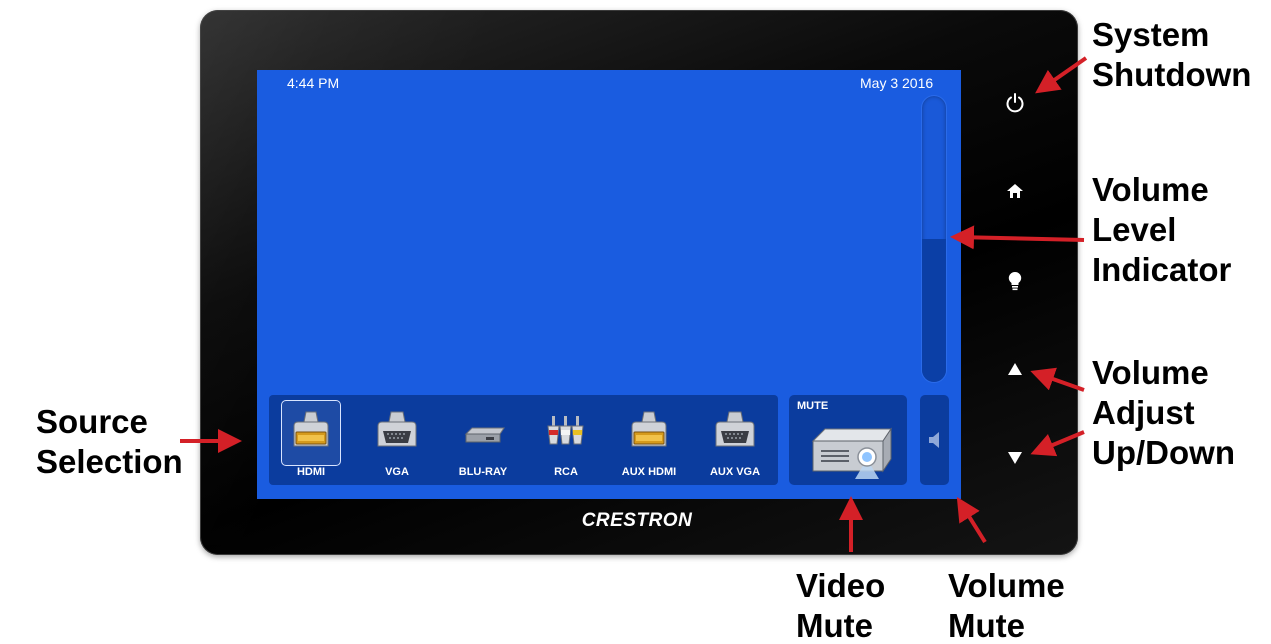 The image size is (1271, 644). I want to click on arrow-volume-down, so click(1057, 443).